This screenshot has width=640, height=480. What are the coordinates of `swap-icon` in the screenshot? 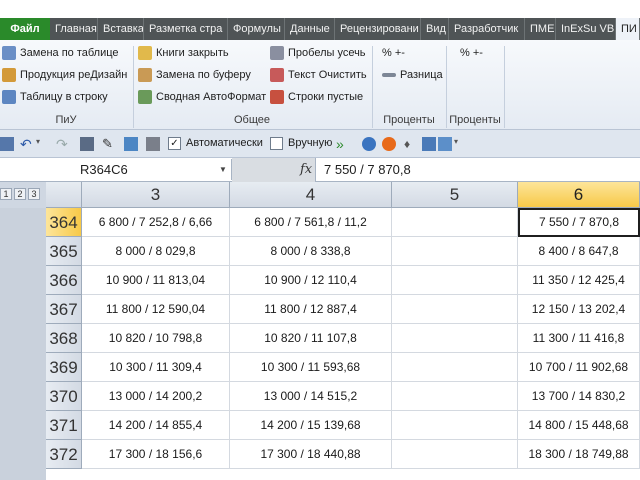 It's located at (9, 53).